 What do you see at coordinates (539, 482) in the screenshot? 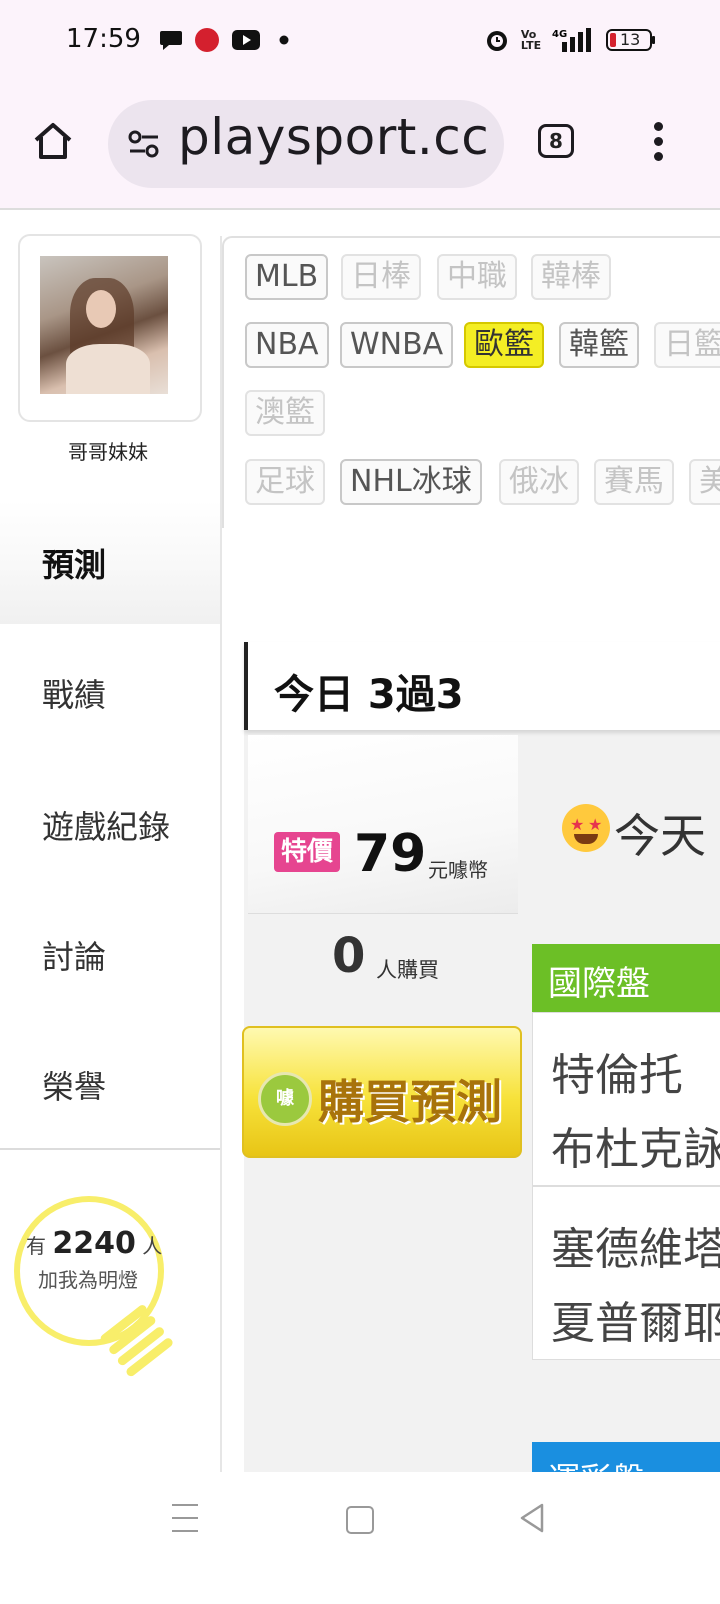
I see `tag-khl: 俄冰` at bounding box center [539, 482].